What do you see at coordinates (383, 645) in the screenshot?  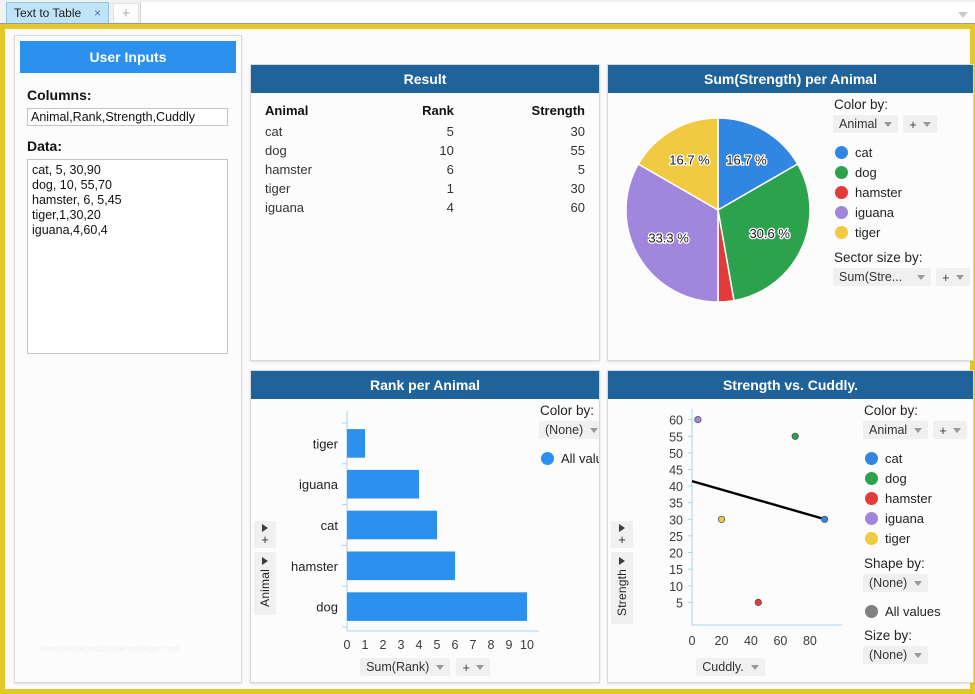 I see `svg-text: 2` at bounding box center [383, 645].